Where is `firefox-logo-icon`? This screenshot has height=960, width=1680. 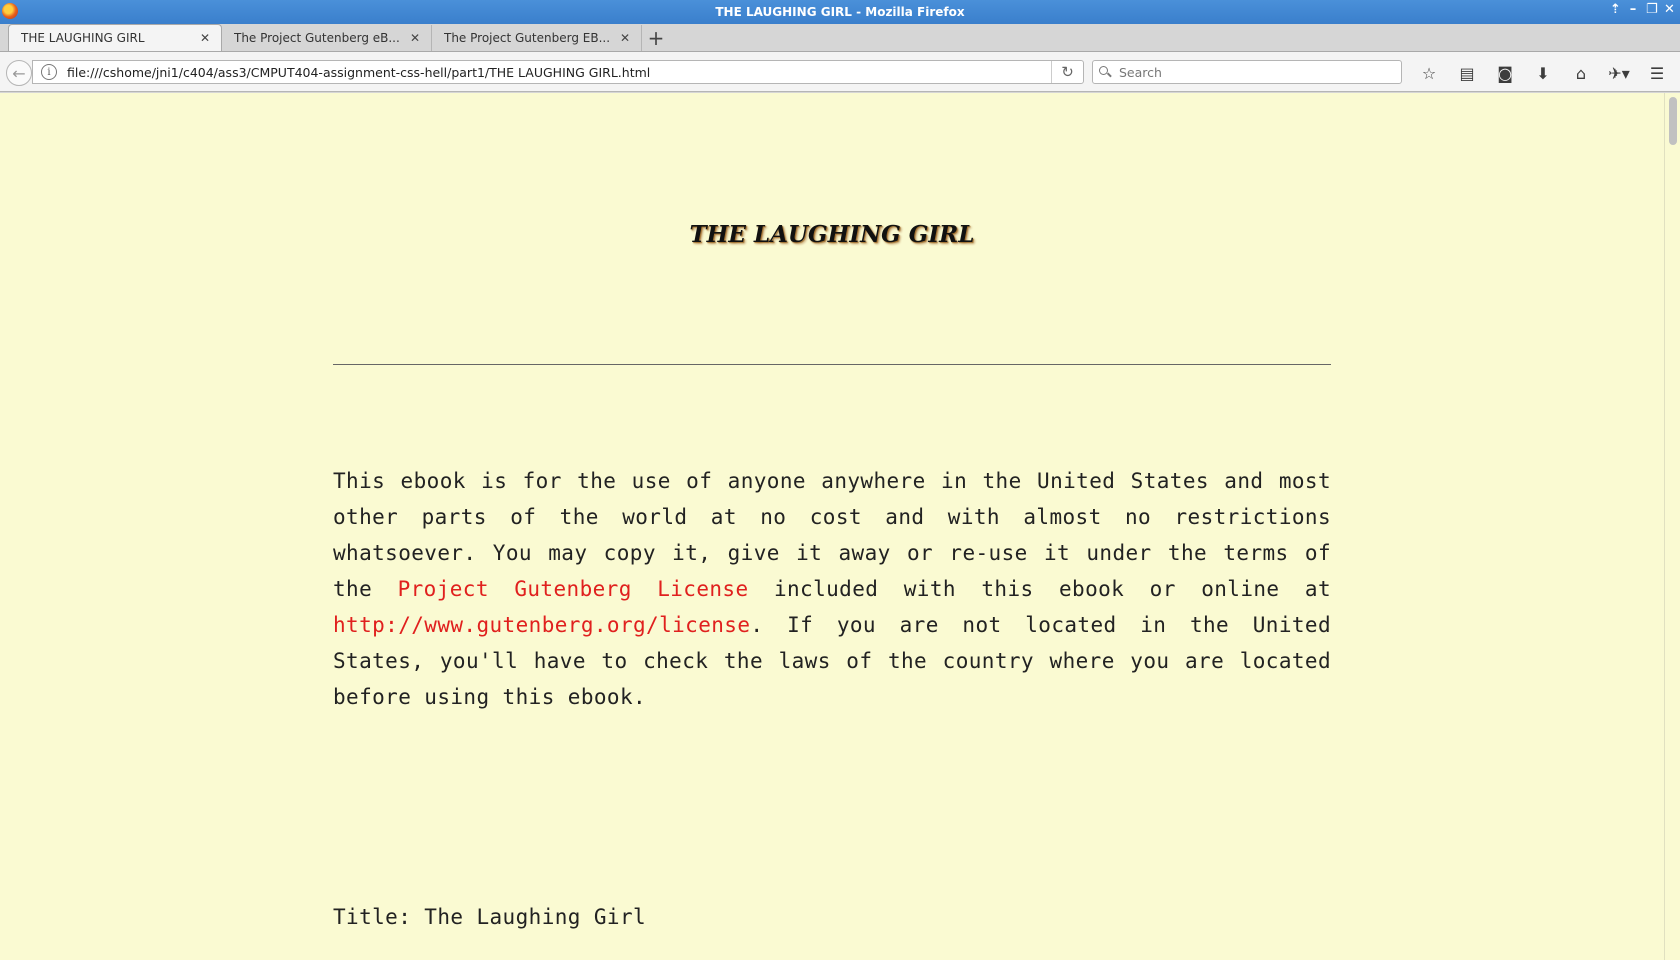 firefox-logo-icon is located at coordinates (10, 11).